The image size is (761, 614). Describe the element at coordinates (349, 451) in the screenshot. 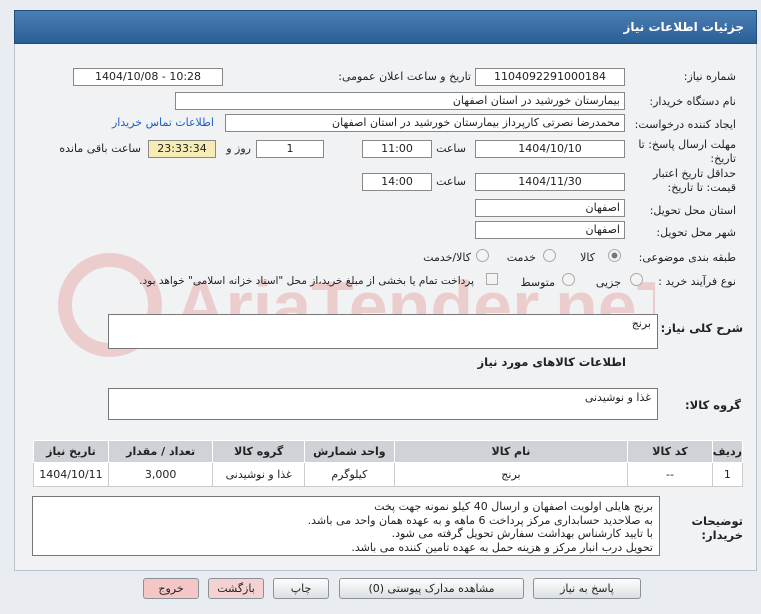

I see `col-unit: واحد شمارش` at that location.